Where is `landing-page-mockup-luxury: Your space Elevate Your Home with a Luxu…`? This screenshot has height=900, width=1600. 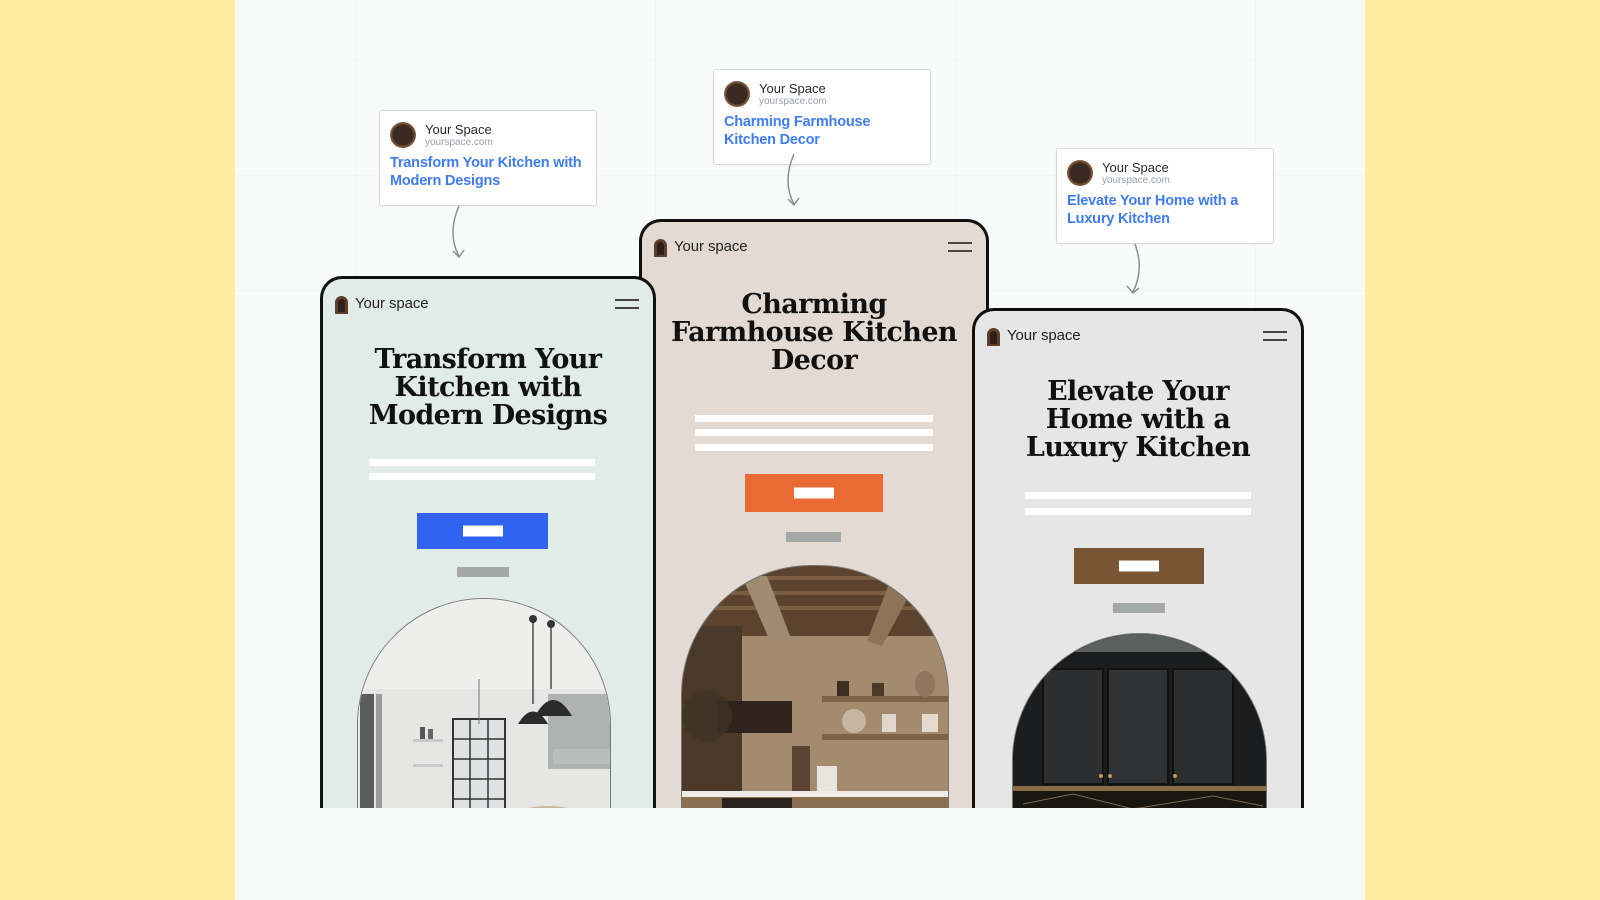
landing-page-mockup-luxury: Your space Elevate Your Home with a Luxu… is located at coordinates (1138, 558).